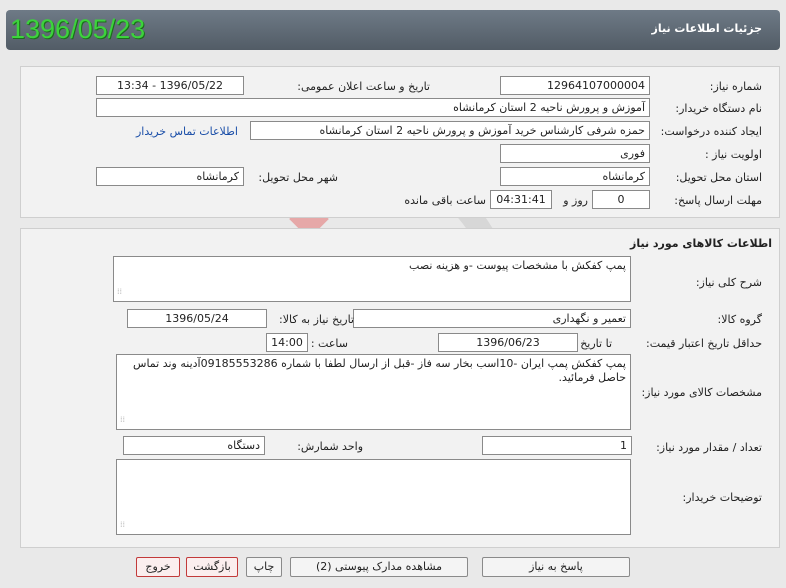 The width and height of the screenshot is (786, 588). Describe the element at coordinates (707, 28) in the screenshot. I see `page-title: جزئیات اطلاعات نیاز` at that location.